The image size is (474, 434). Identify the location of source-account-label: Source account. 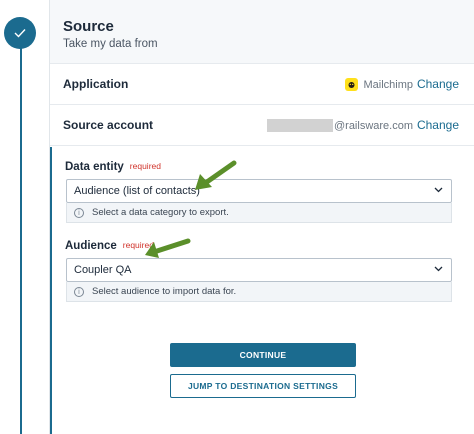
(108, 125).